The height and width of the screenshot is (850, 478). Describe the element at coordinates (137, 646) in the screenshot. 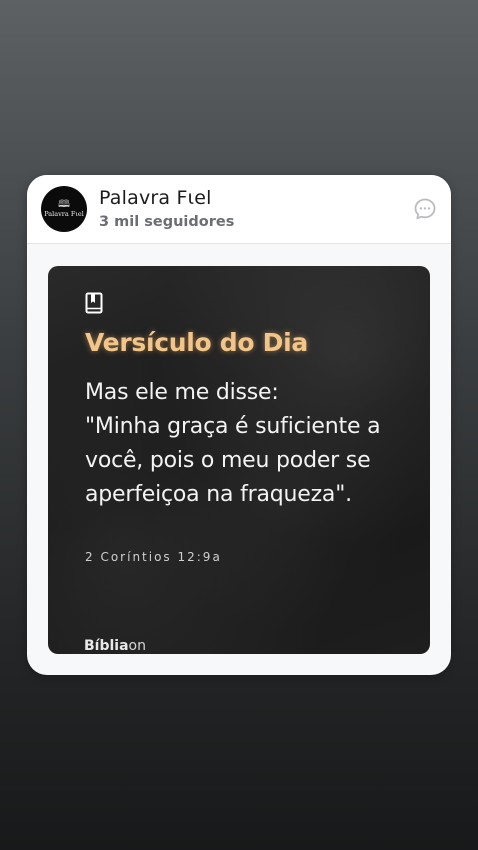

I see `brand-light-text: on` at that location.